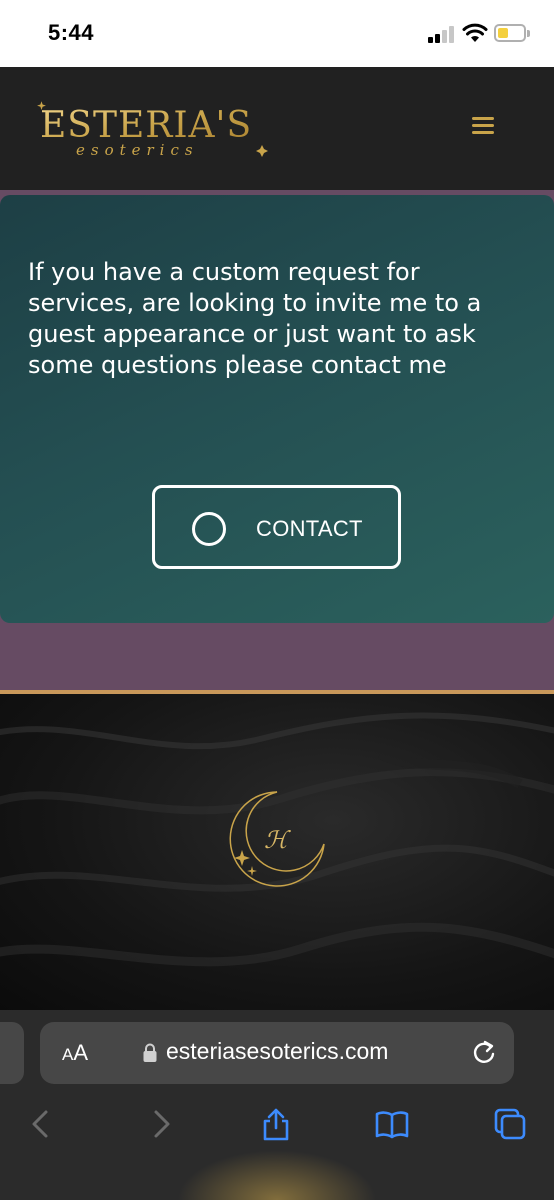  I want to click on battery-tip, so click(528, 33).